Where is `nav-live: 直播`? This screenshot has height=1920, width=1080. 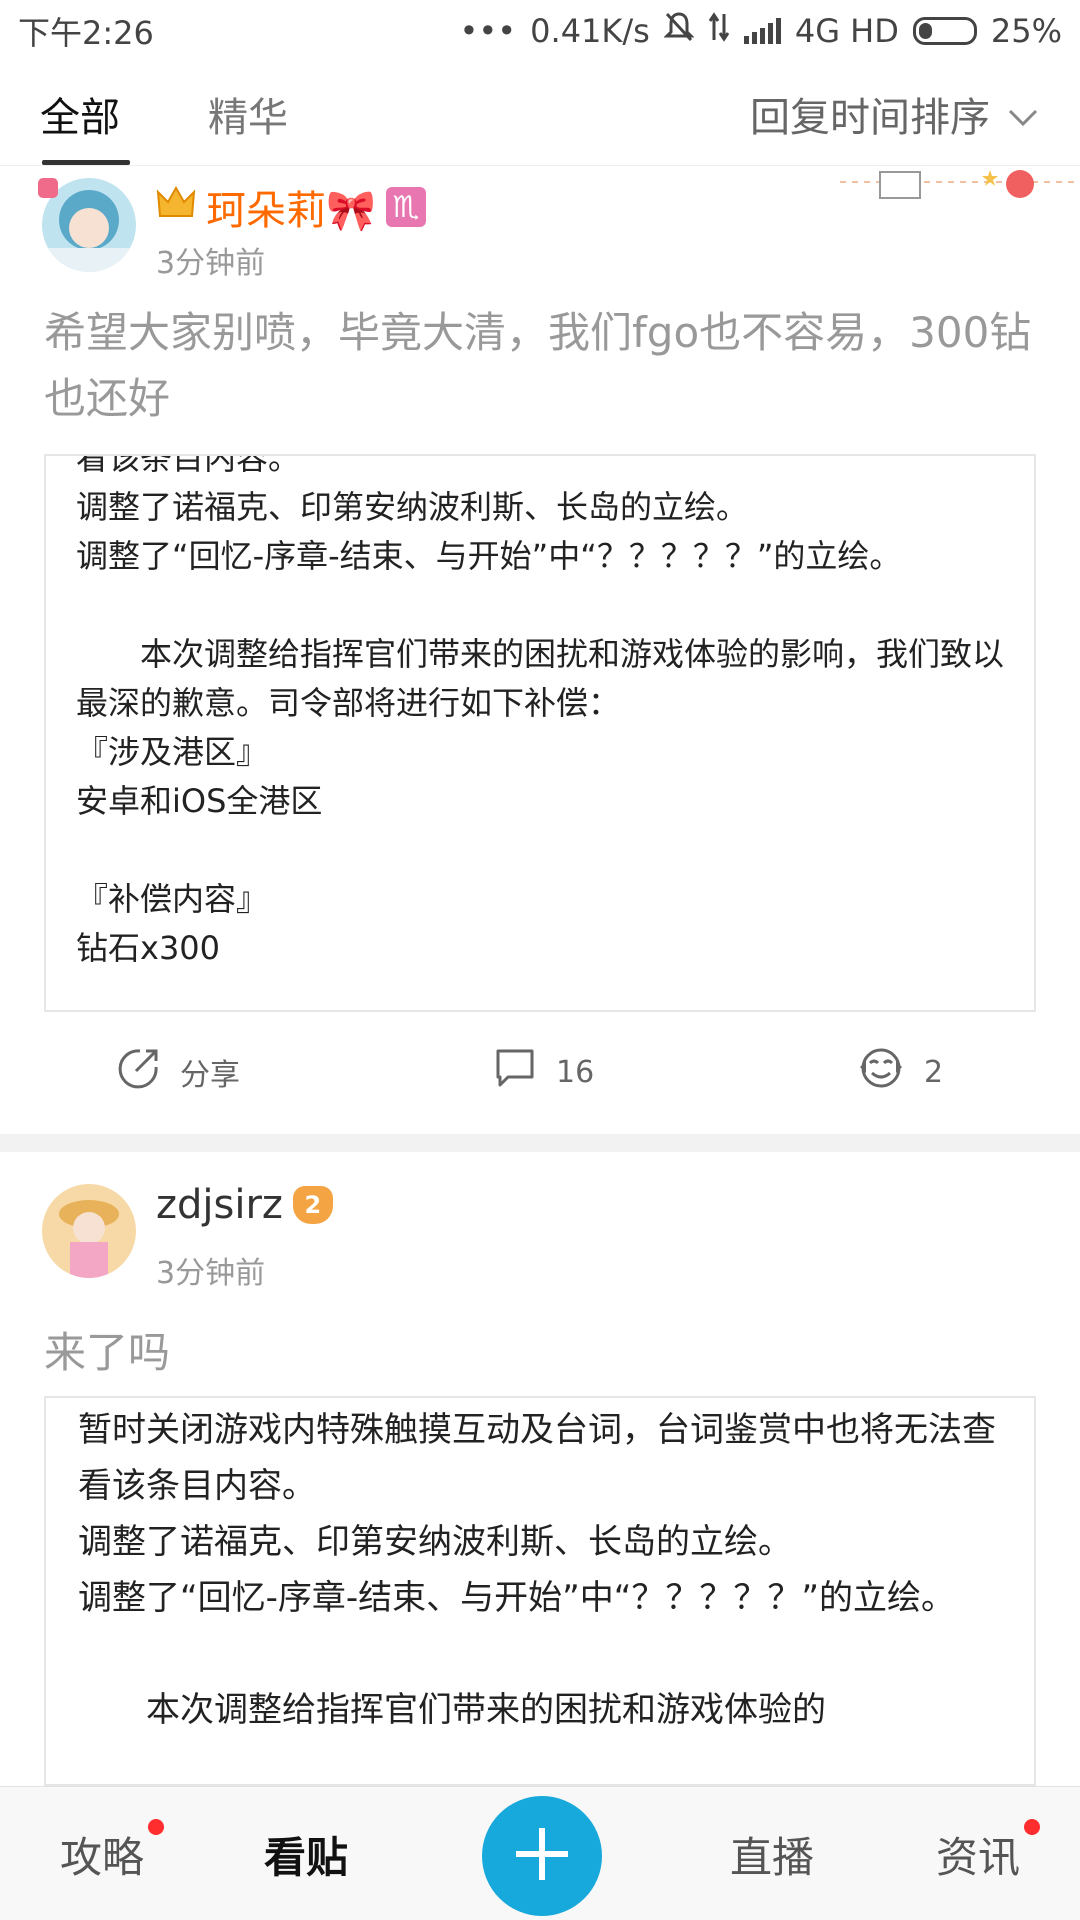 nav-live: 直播 is located at coordinates (772, 1853).